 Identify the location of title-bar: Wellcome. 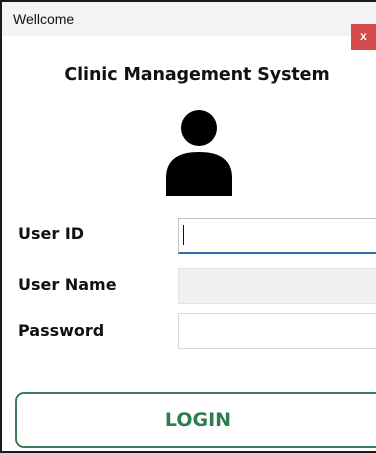
(189, 19).